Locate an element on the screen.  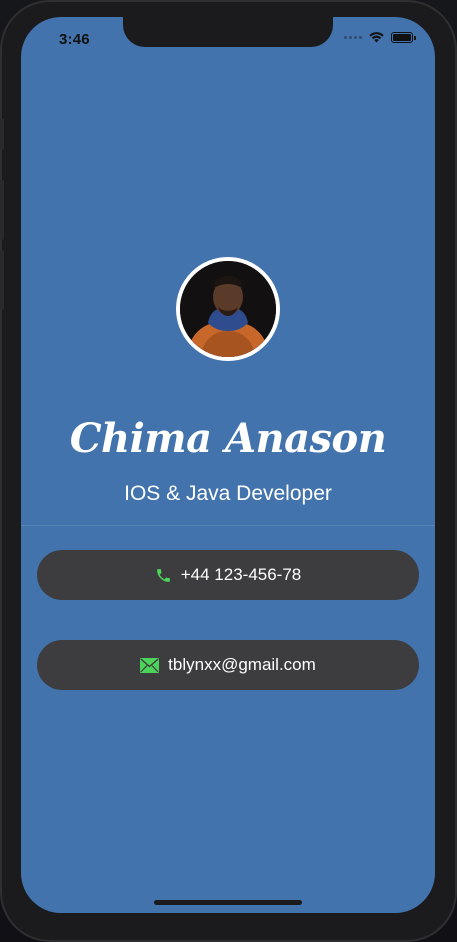
volume-up-button is located at coordinates (2, 210).